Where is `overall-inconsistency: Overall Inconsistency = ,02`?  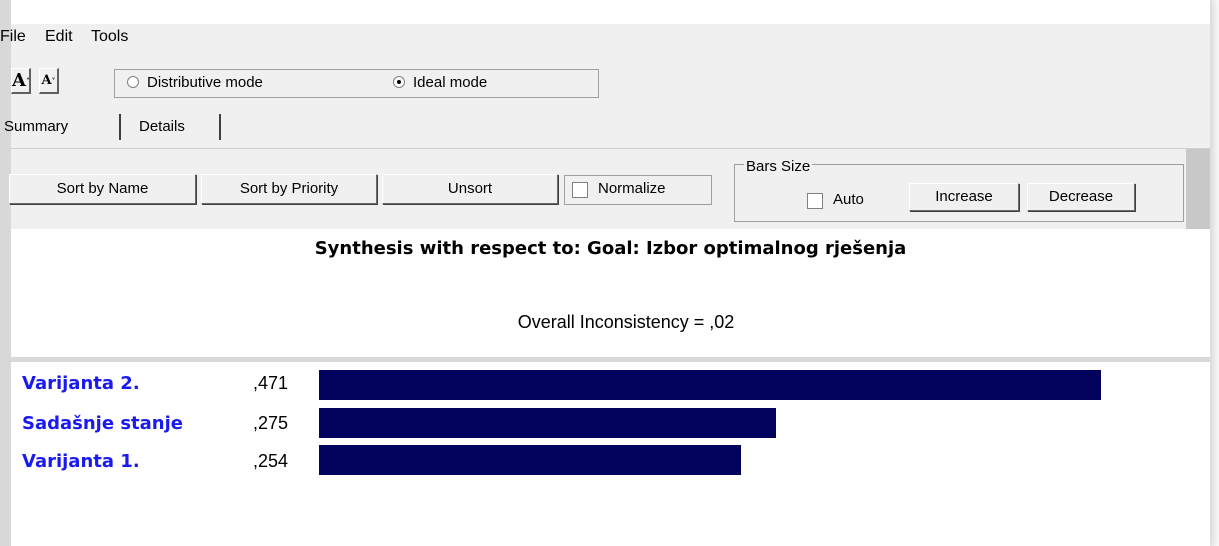
overall-inconsistency: Overall Inconsistency = ,02 is located at coordinates (626, 322).